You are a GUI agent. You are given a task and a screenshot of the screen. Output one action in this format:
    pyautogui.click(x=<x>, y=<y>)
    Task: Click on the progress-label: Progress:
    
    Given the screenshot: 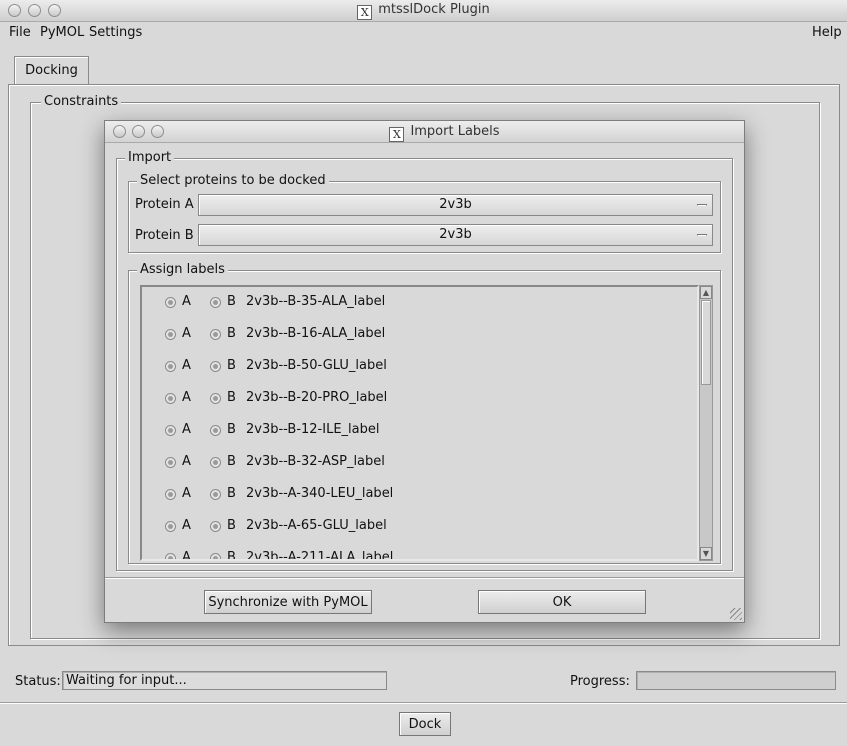 What is the action you would take?
    pyautogui.click(x=600, y=681)
    